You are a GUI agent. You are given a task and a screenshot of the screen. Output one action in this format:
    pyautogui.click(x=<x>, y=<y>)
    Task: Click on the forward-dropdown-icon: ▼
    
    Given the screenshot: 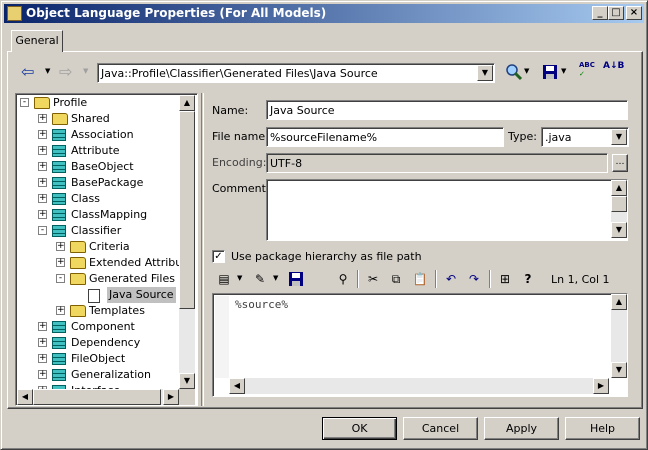 What is the action you would take?
    pyautogui.click(x=85, y=71)
    